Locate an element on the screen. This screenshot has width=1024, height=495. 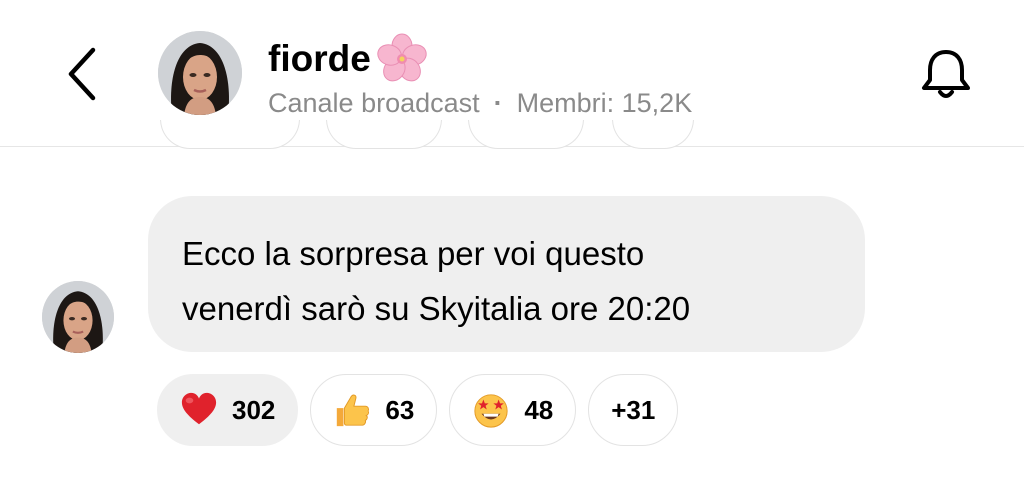
previous-reactions-peek is located at coordinates (512, 136).